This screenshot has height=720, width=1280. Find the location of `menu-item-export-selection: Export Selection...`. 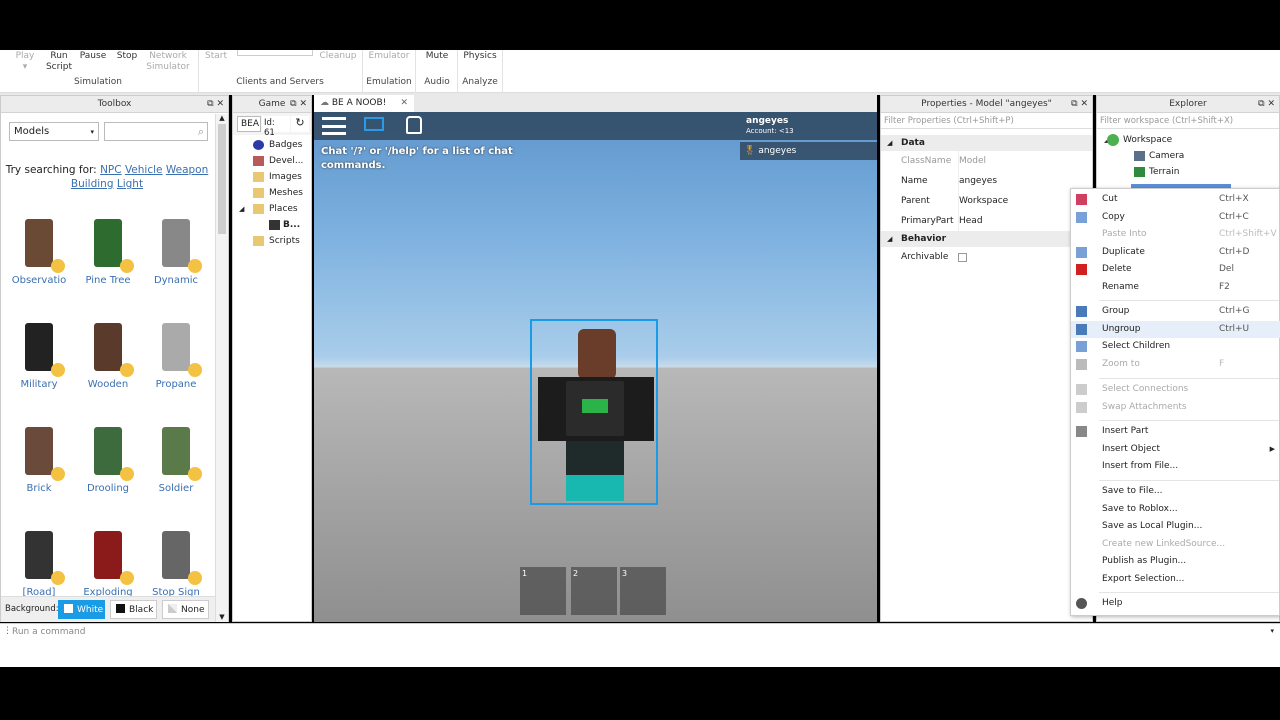

menu-item-export-selection: Export Selection... is located at coordinates (1175, 579).